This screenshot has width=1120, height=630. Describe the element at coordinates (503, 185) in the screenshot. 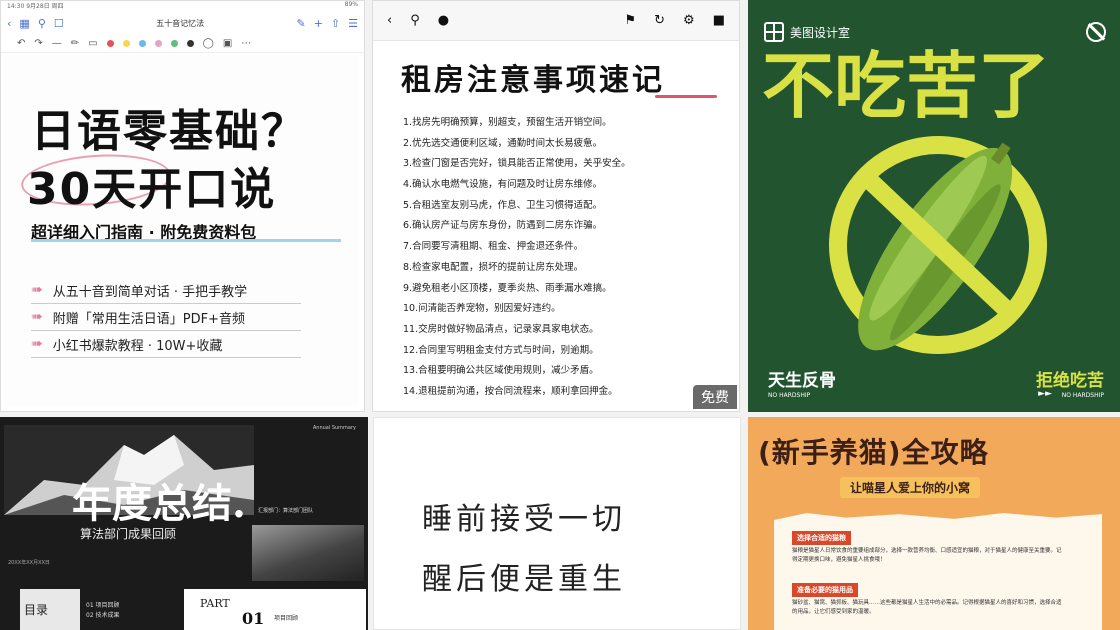

I see `list-item: 4.确认水电燃气设施，有问题及时让房东维修。` at that location.